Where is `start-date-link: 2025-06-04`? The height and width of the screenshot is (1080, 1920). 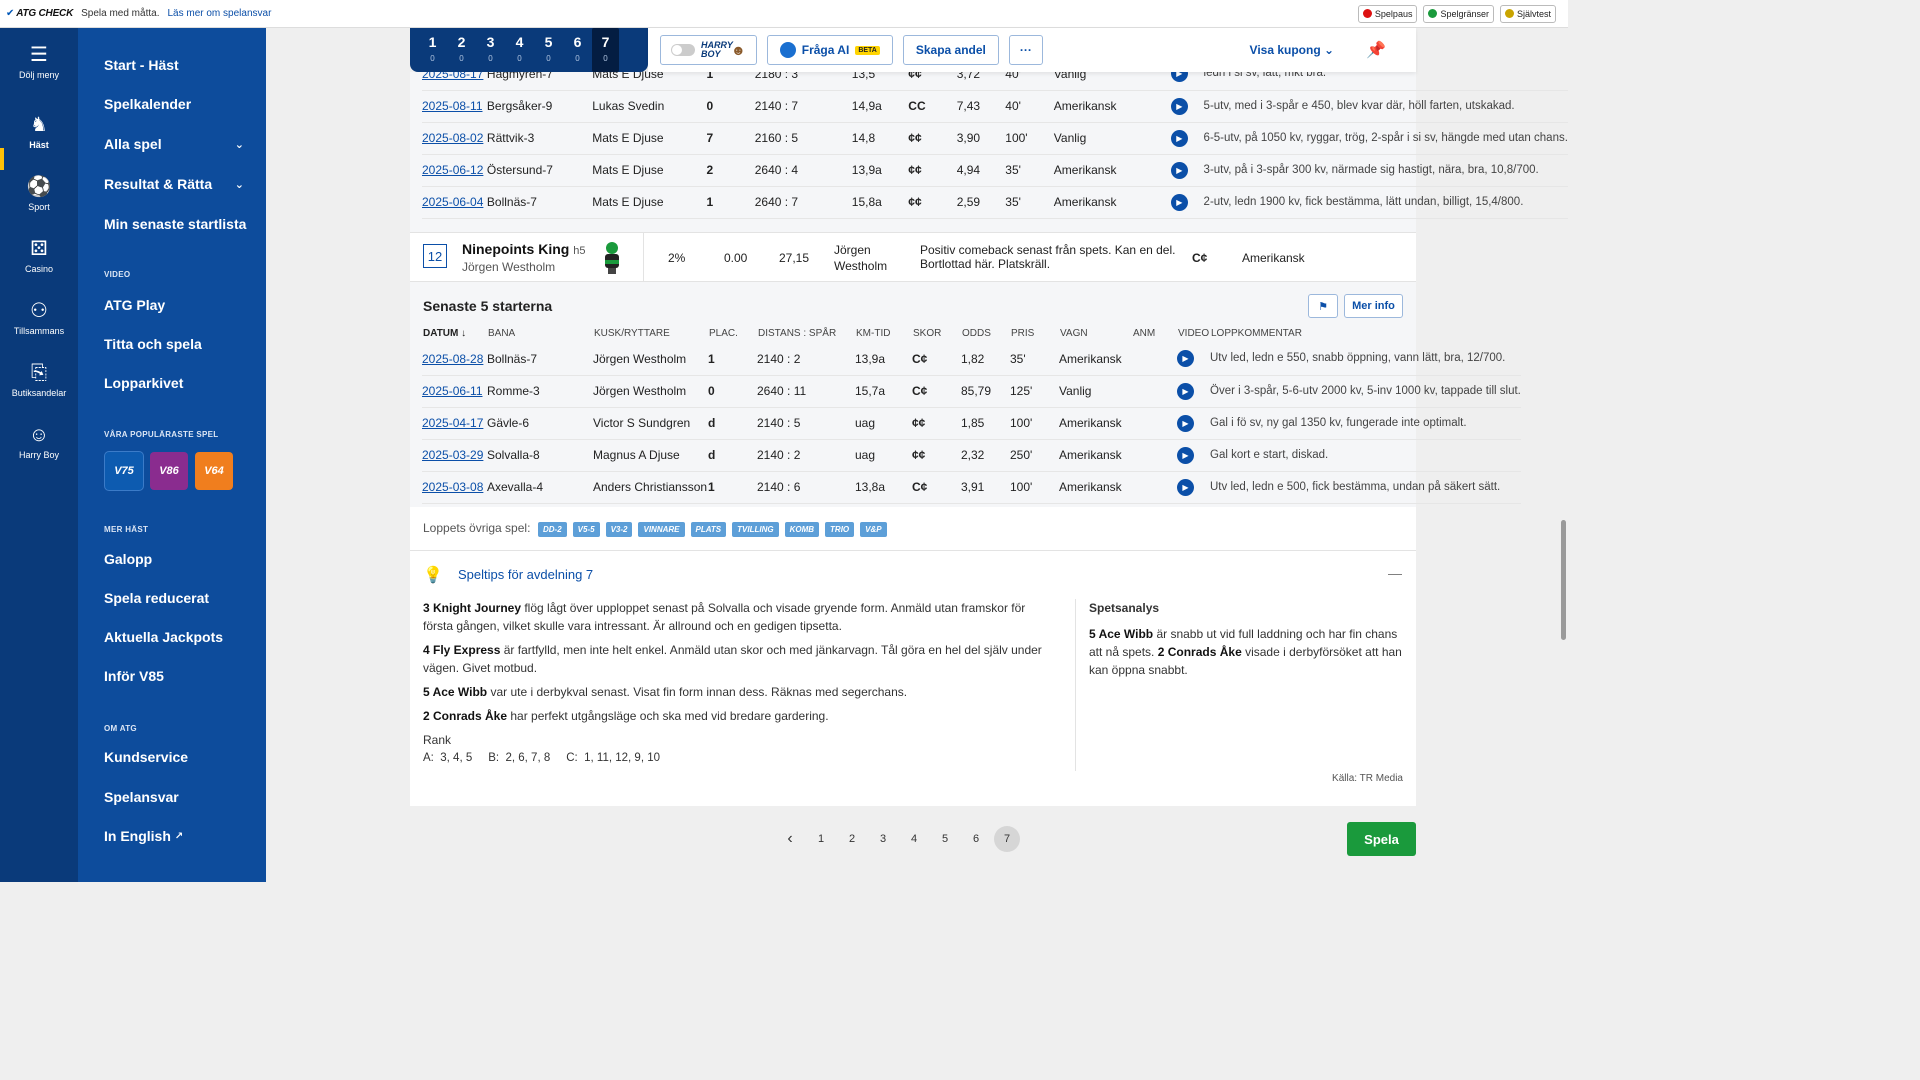
start-date-link: 2025-06-04 is located at coordinates (454, 202).